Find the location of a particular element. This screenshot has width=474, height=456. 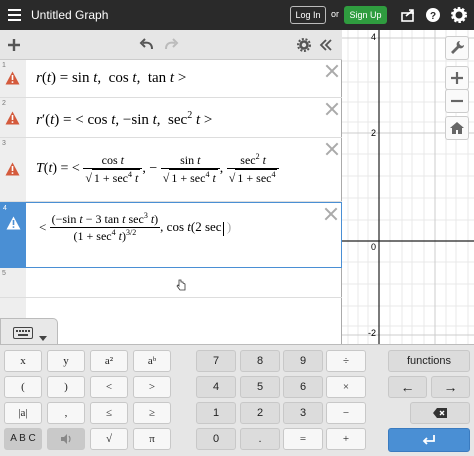

add-expression-icon is located at coordinates (14, 45).